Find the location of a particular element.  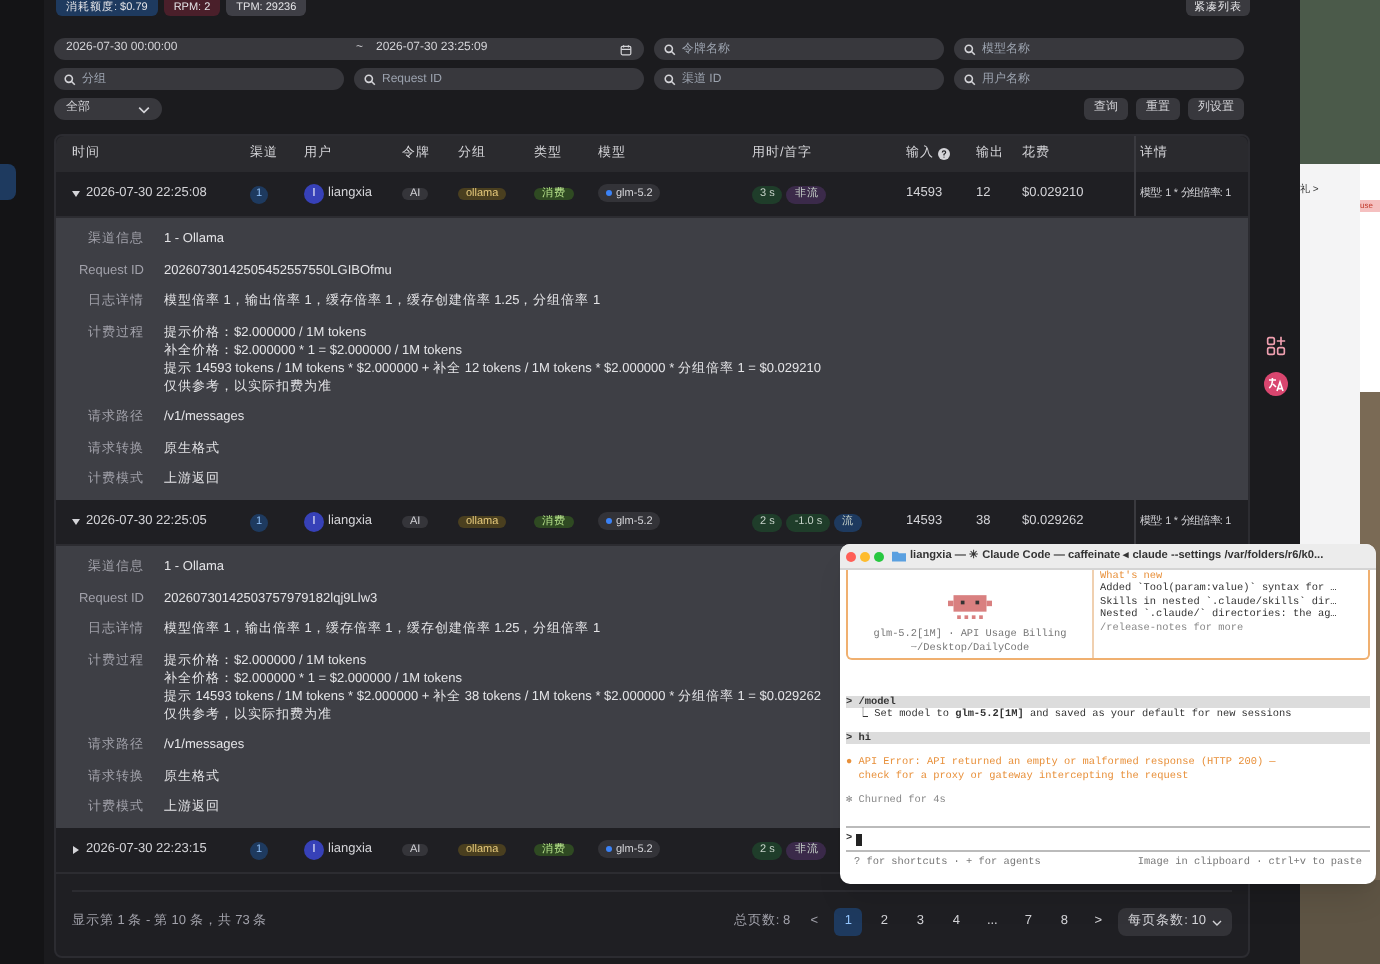

apps-add-icon is located at coordinates (1275, 346).